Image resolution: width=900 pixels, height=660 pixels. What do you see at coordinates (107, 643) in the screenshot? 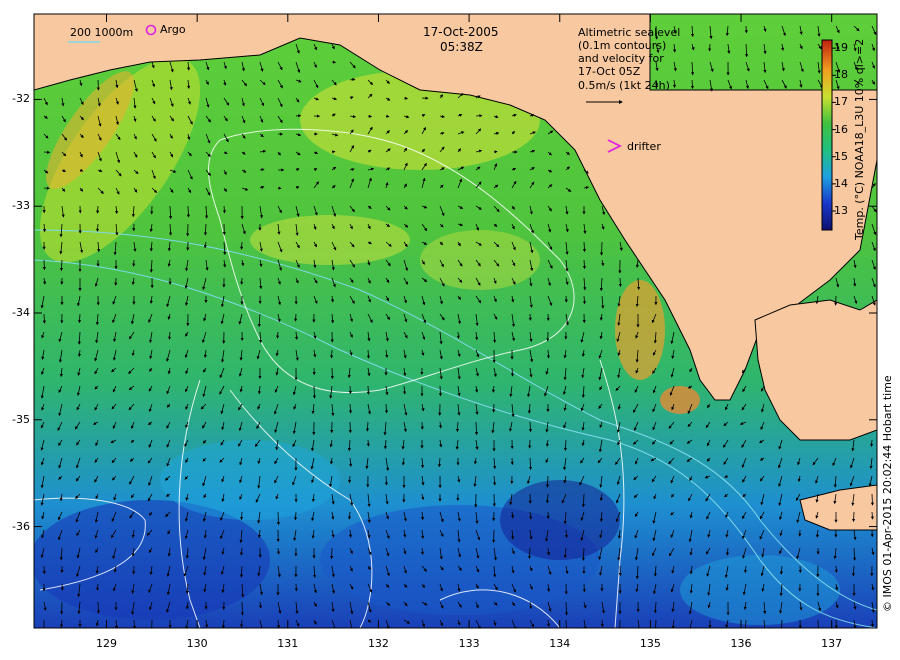
I see `lon-tick-label: 129` at bounding box center [107, 643].